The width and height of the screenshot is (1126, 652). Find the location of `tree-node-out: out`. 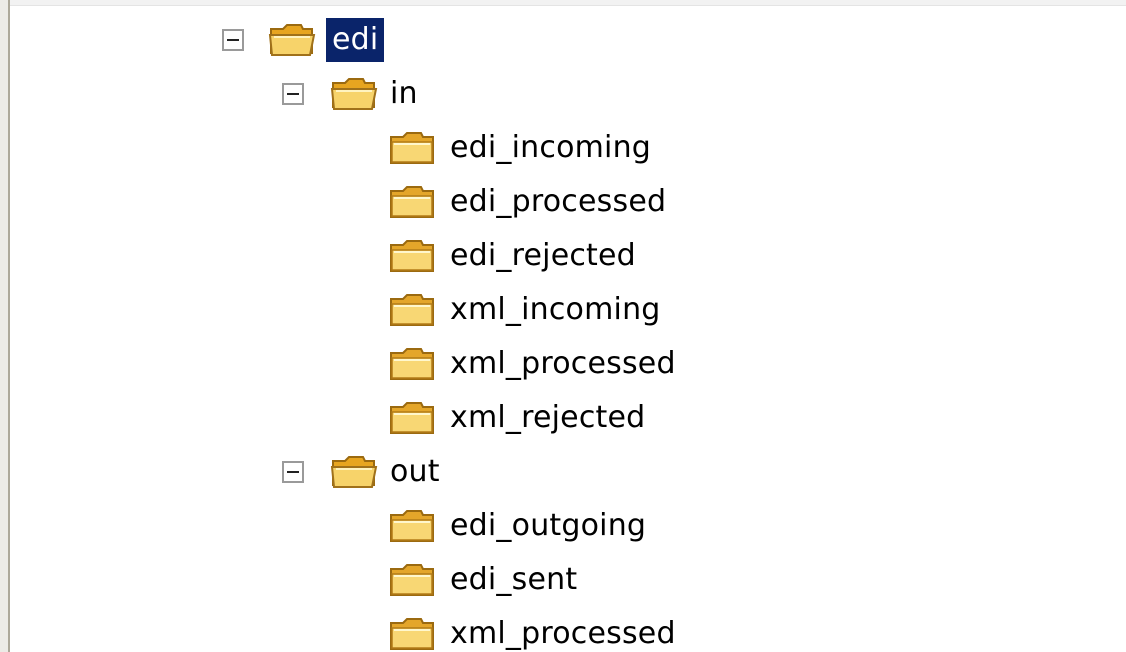

tree-node-out: out is located at coordinates (250, 472).